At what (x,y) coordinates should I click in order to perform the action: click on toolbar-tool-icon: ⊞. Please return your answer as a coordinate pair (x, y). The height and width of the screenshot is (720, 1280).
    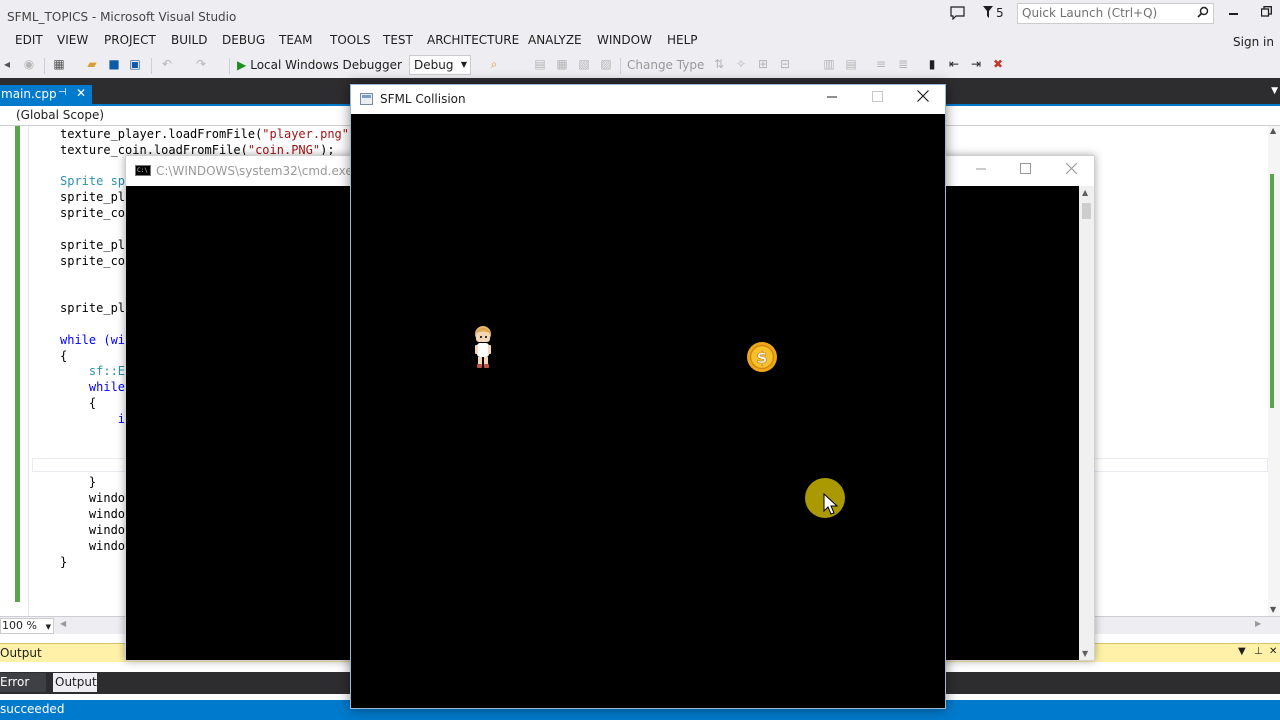
    Looking at the image, I should click on (763, 64).